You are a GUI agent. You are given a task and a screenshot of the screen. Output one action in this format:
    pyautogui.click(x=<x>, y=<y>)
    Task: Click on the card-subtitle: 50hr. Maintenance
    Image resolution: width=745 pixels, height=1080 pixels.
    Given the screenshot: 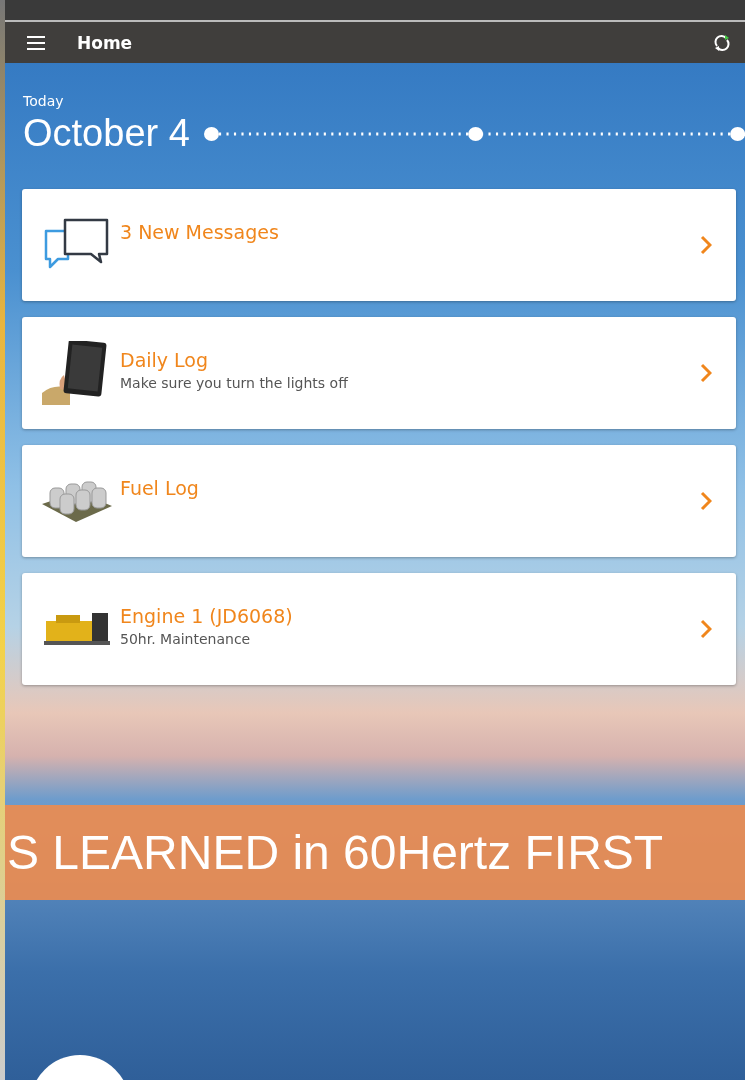 What is the action you would take?
    pyautogui.click(x=186, y=639)
    